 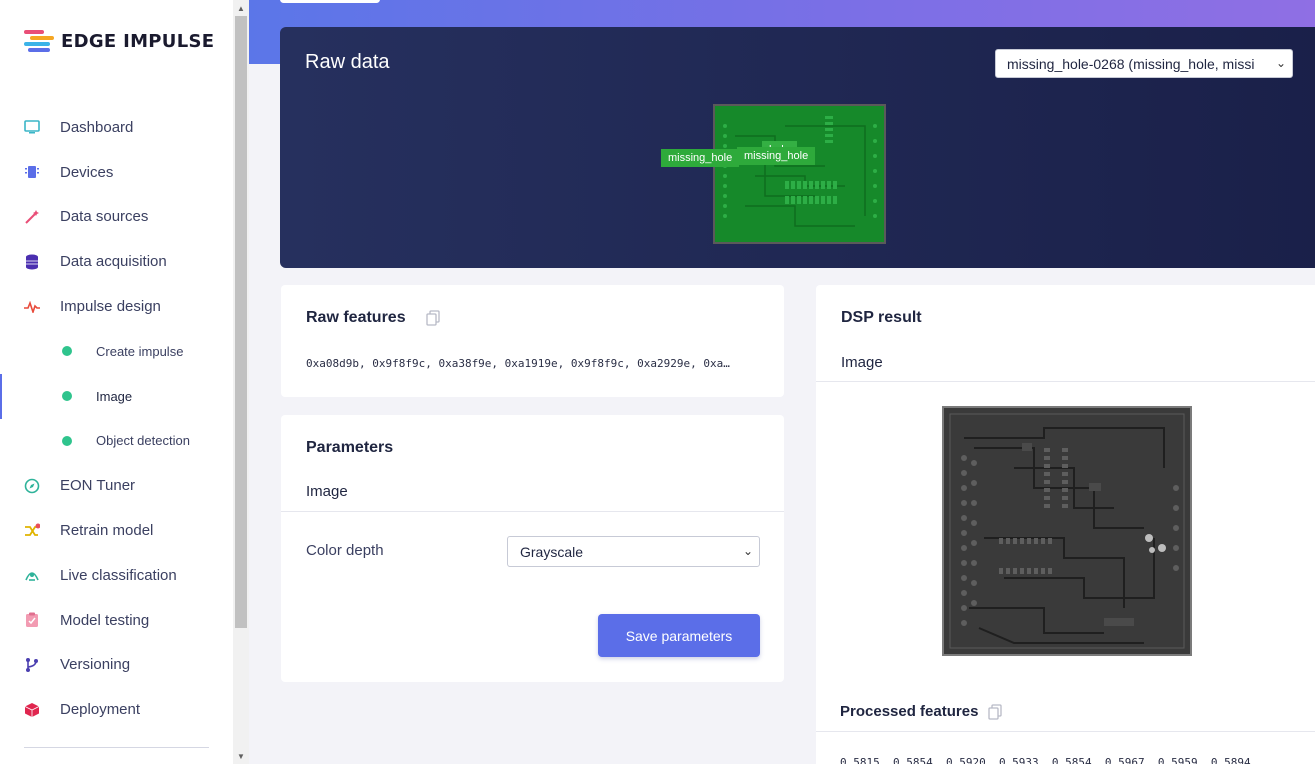 What do you see at coordinates (241, 756) in the screenshot?
I see `scroll-down-arrow-icon: ▼` at bounding box center [241, 756].